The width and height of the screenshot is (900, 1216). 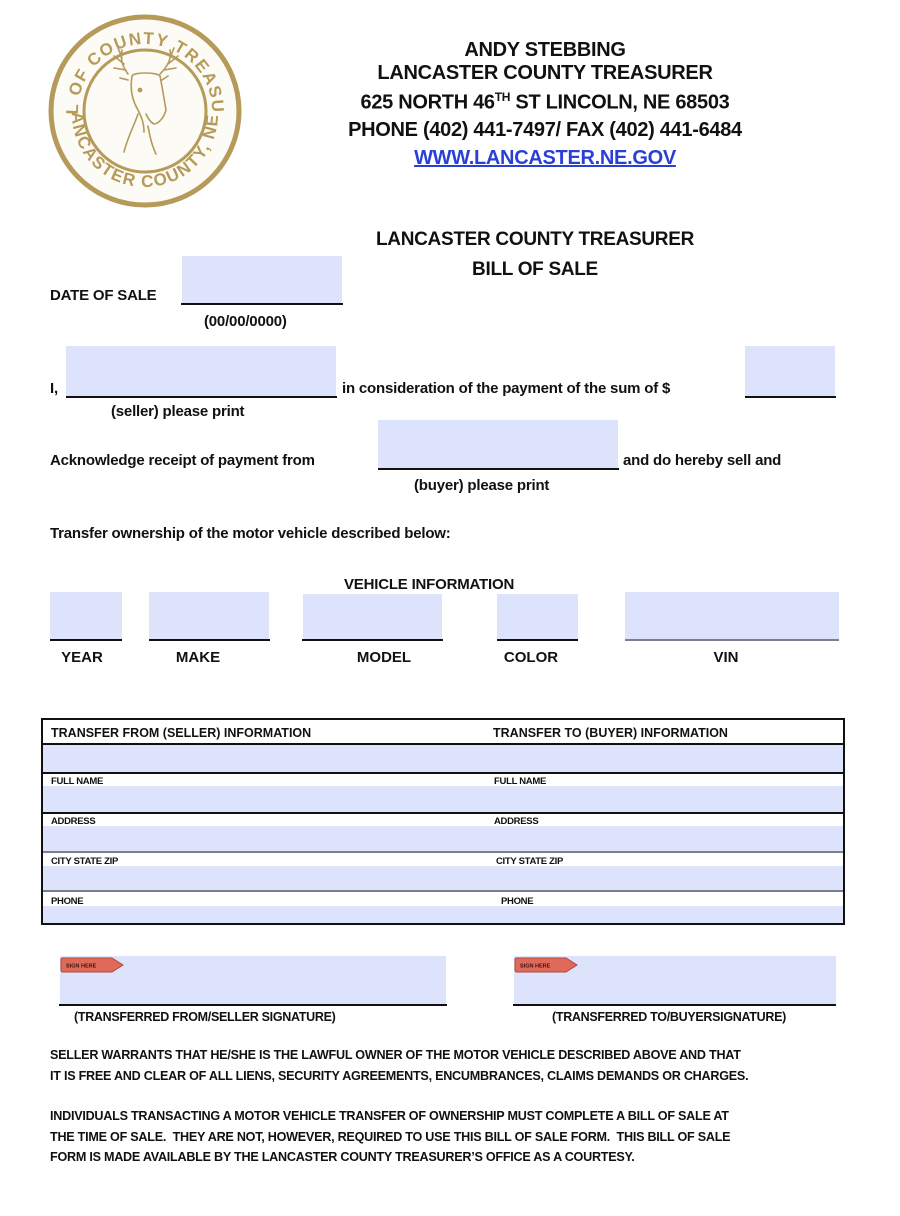 I want to click on buyer-address-input, so click(x=643, y=838).